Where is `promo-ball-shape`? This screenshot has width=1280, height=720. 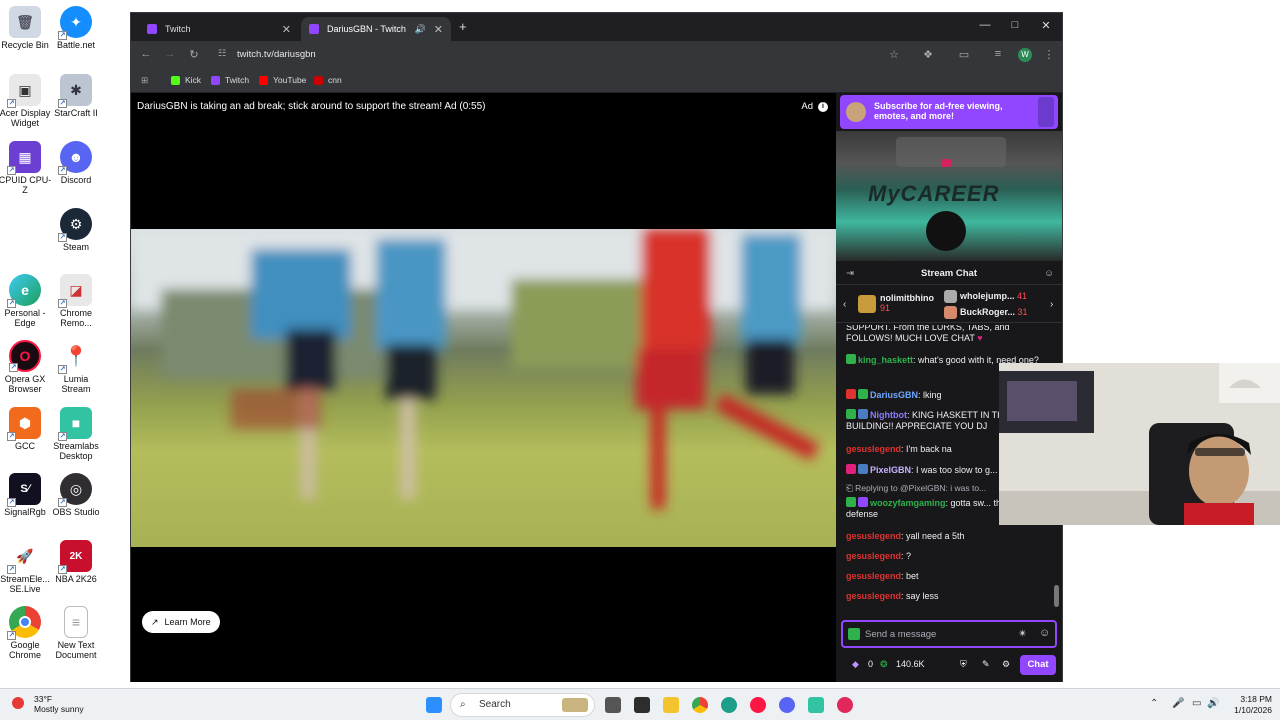
promo-ball-shape is located at coordinates (946, 231).